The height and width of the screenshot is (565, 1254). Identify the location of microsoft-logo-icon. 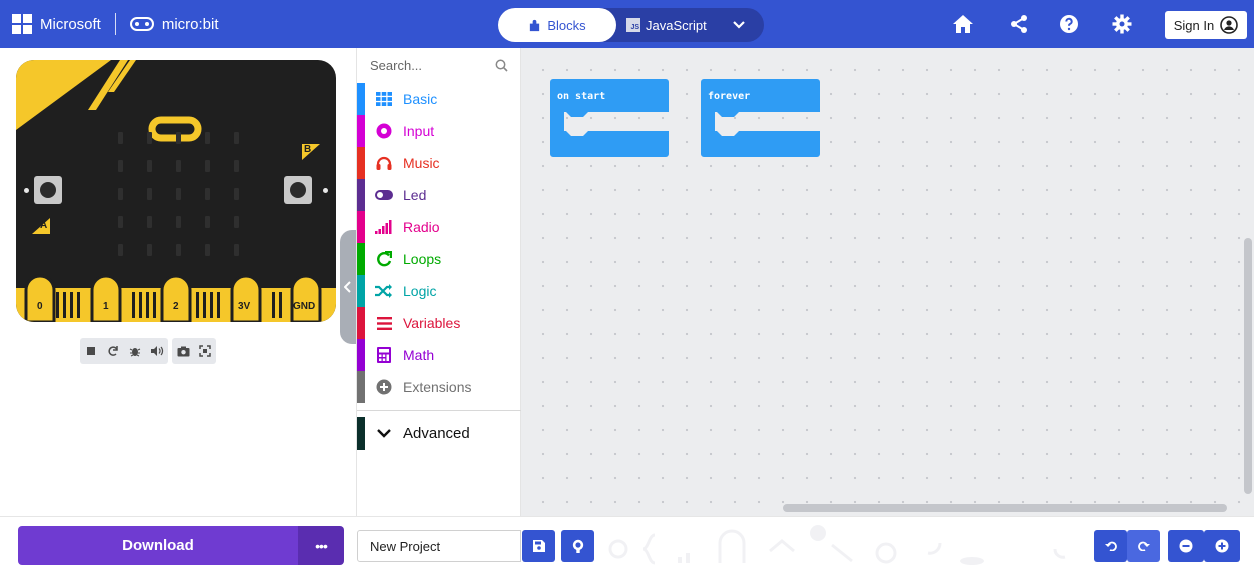
(22, 24).